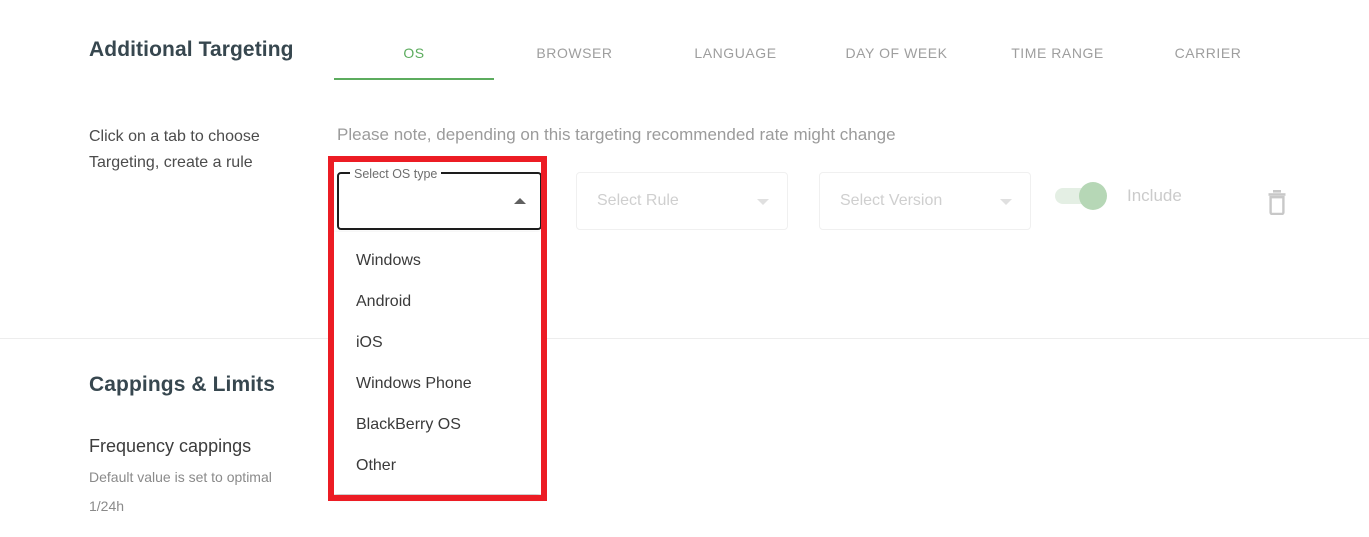 The height and width of the screenshot is (537, 1369). I want to click on include-toggle-label: Include, so click(1154, 195).